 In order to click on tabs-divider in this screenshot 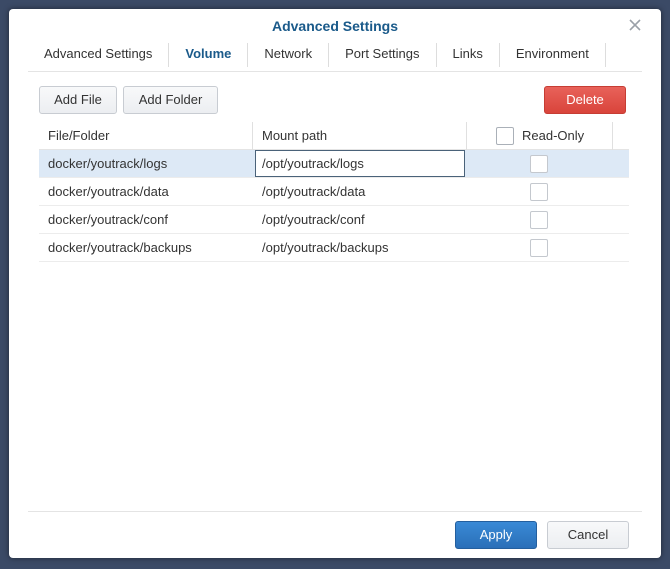, I will do `click(335, 71)`.